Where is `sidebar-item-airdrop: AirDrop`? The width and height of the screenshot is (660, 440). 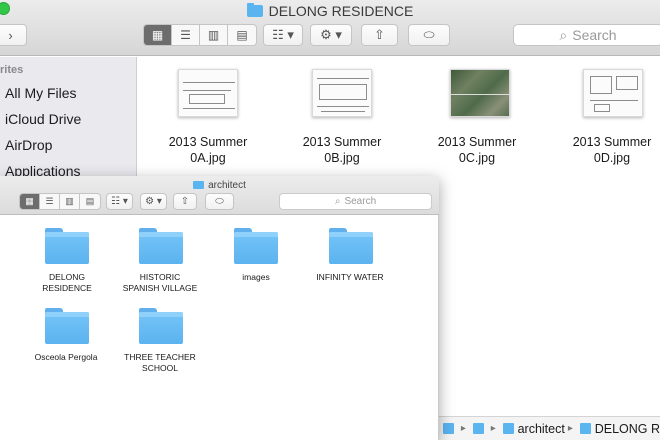
sidebar-item-airdrop: AirDrop is located at coordinates (28, 145).